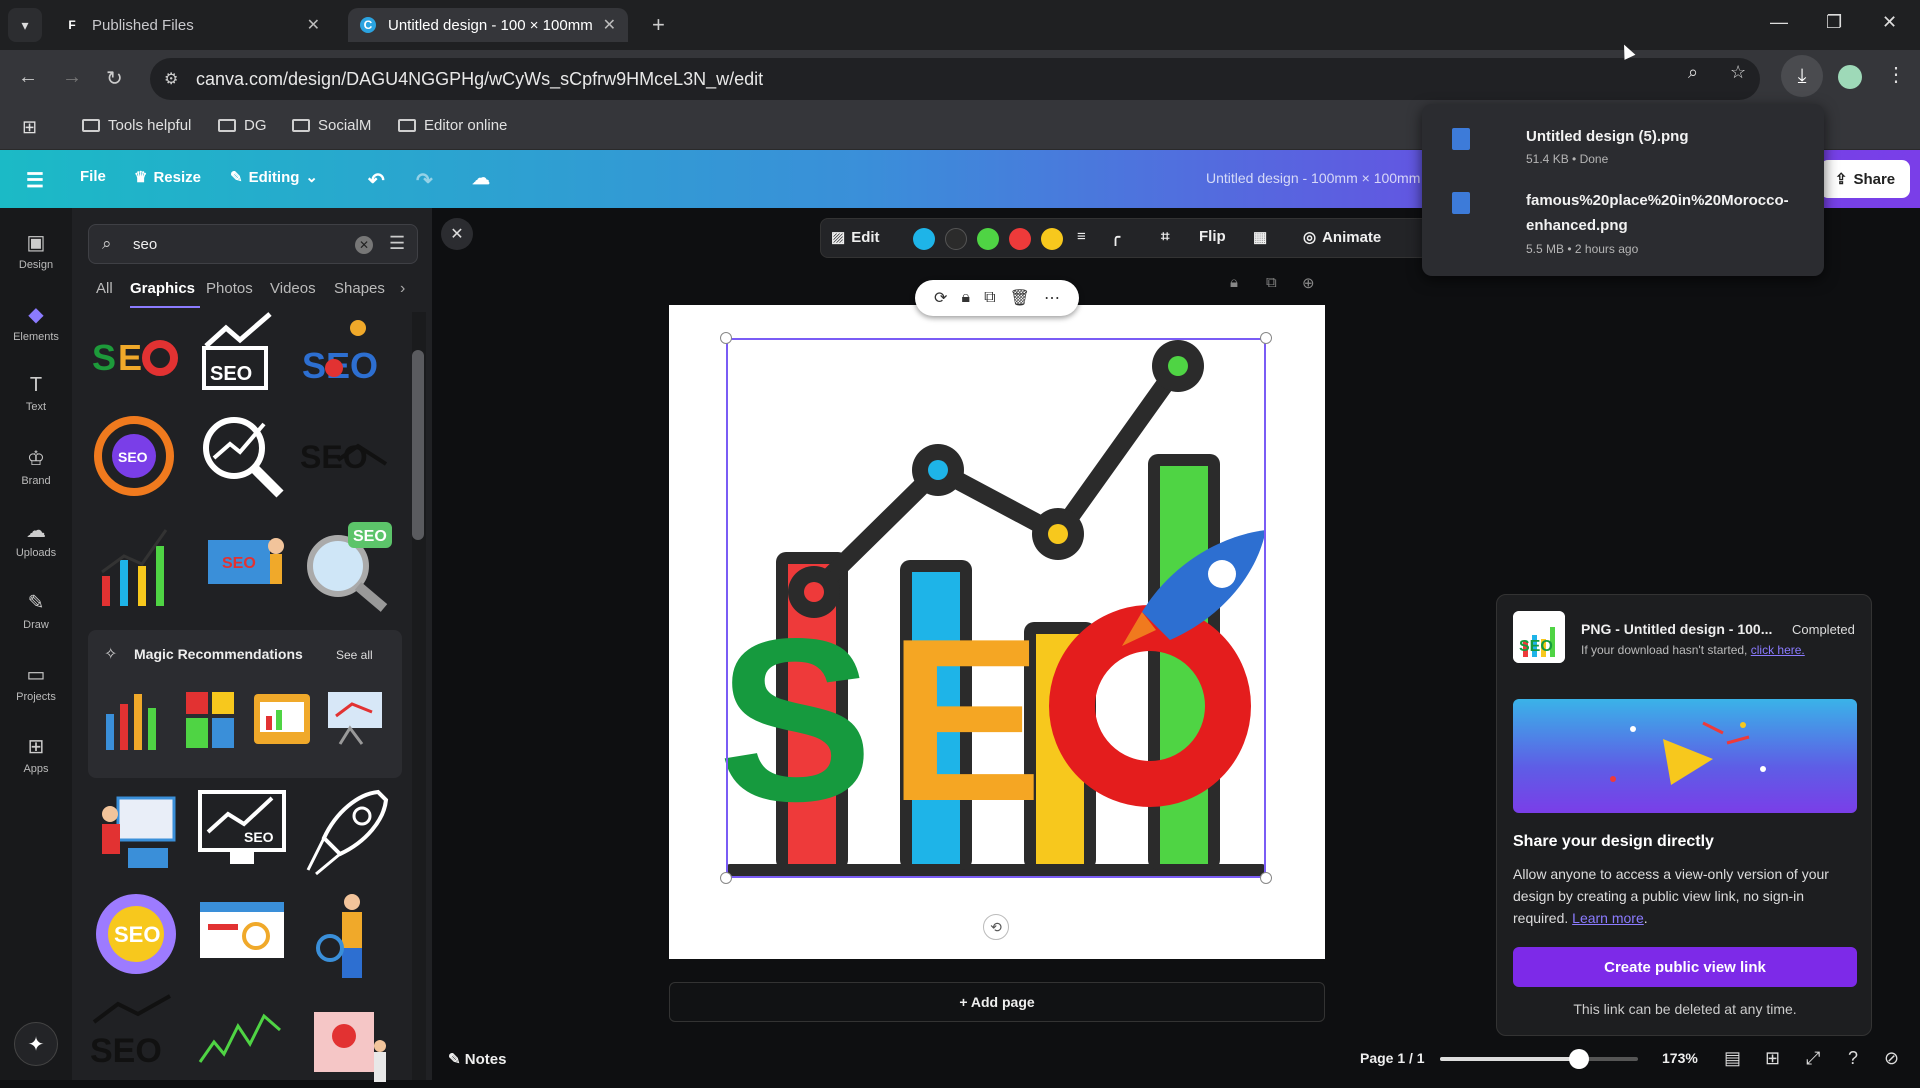 Image resolution: width=1920 pixels, height=1088 pixels. I want to click on tab-all: All, so click(104, 288).